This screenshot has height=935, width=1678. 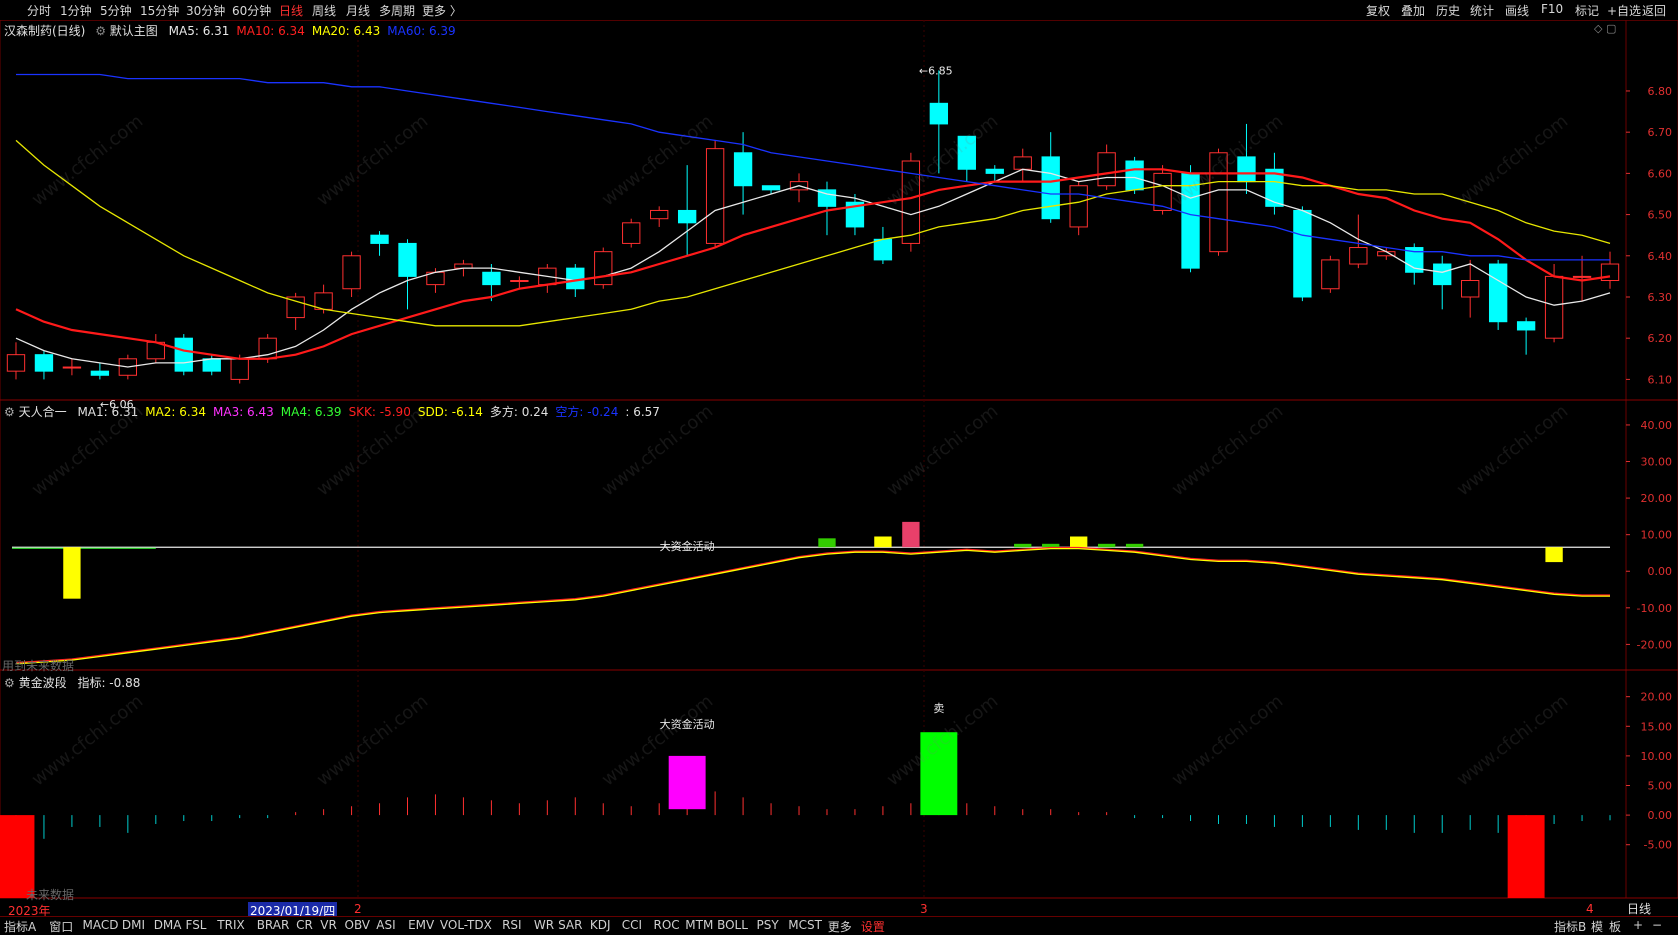 What do you see at coordinates (1638, 925) in the screenshot?
I see `indicator-b-control-3: +` at bounding box center [1638, 925].